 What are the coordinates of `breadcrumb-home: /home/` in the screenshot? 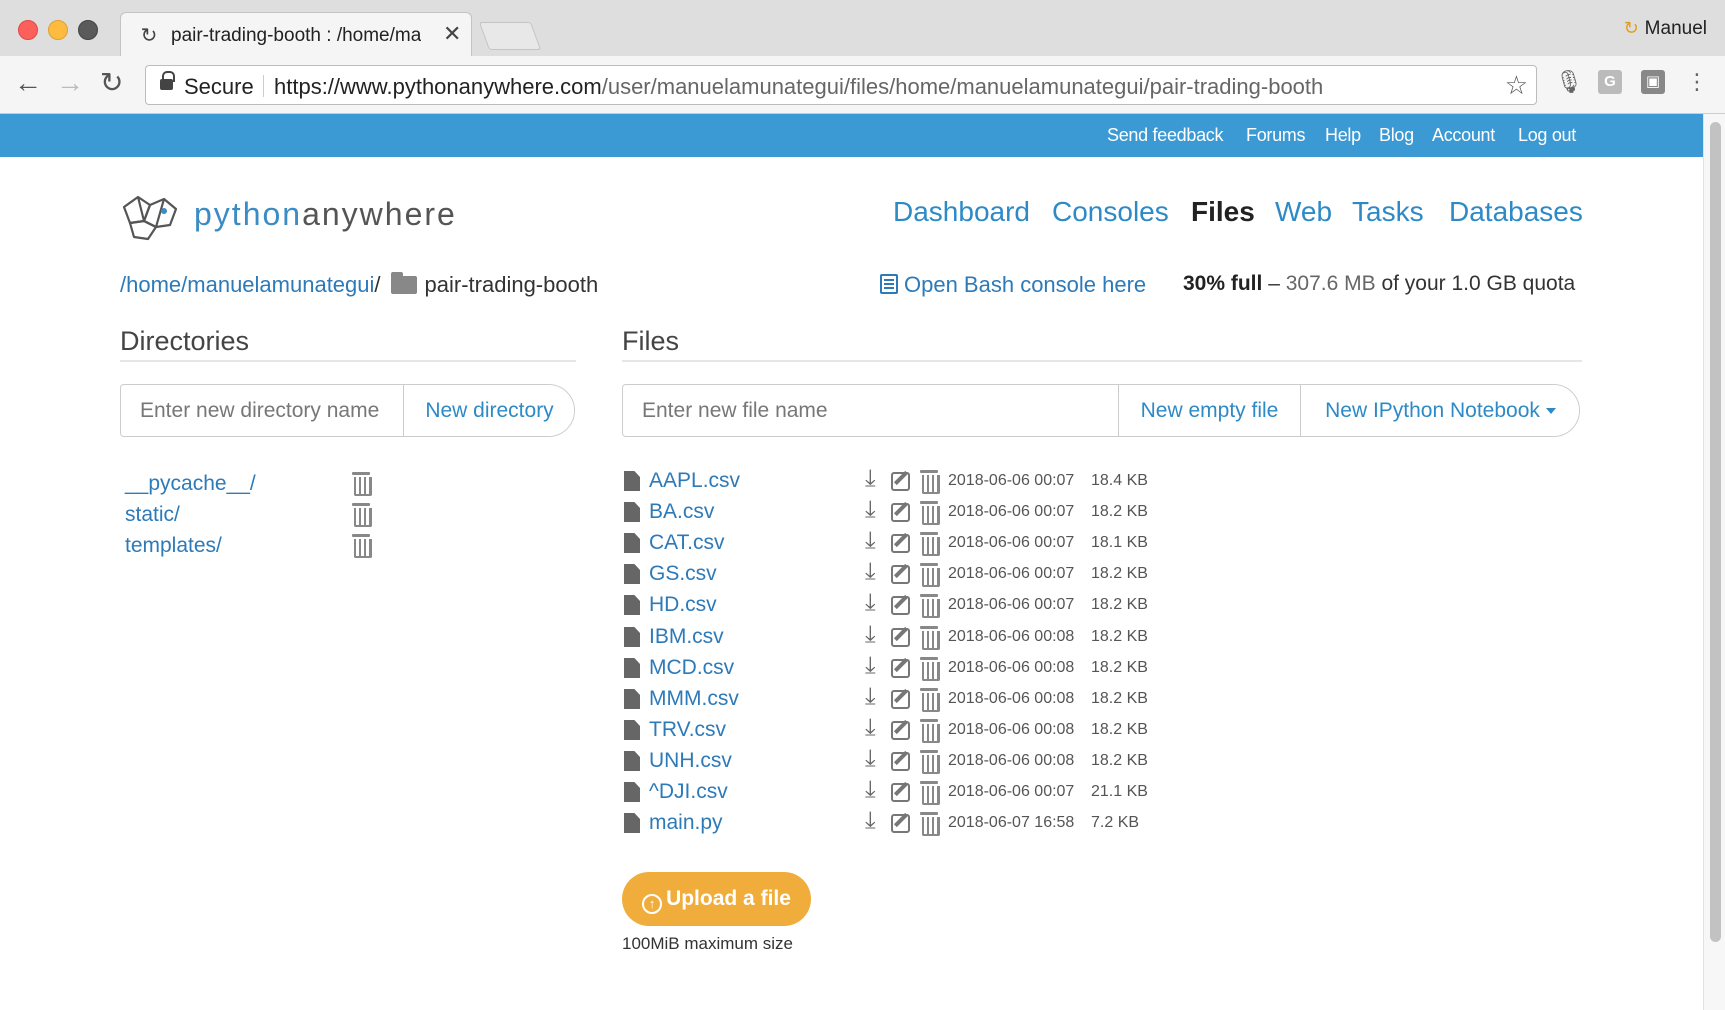 It's located at (153, 284).